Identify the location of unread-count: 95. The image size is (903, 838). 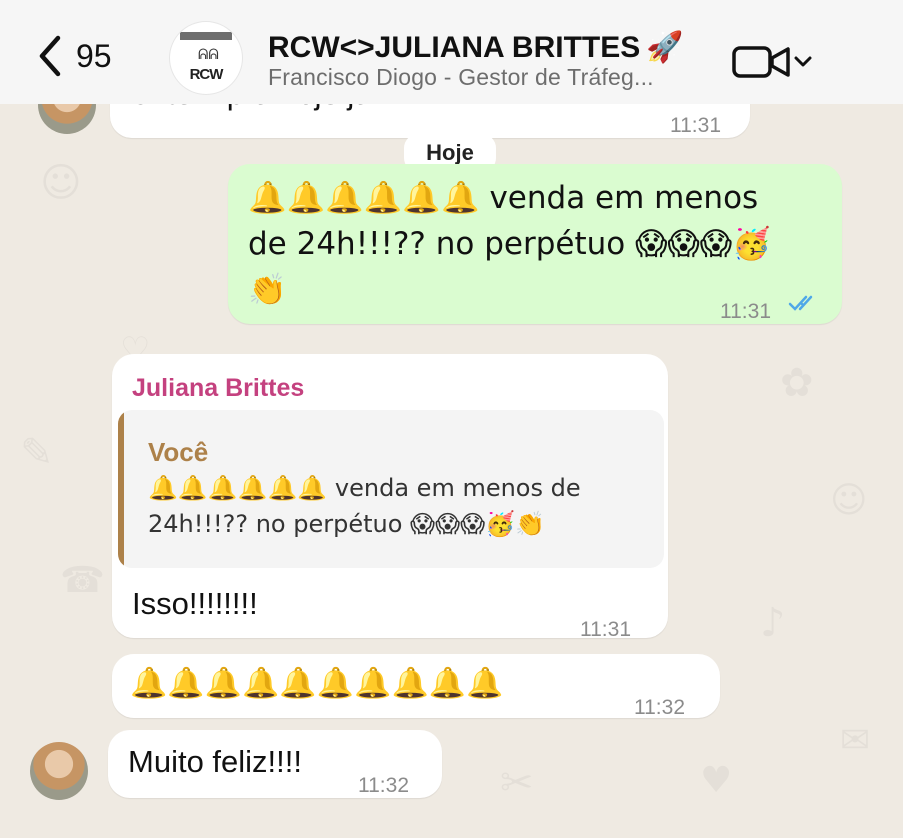
(94, 55).